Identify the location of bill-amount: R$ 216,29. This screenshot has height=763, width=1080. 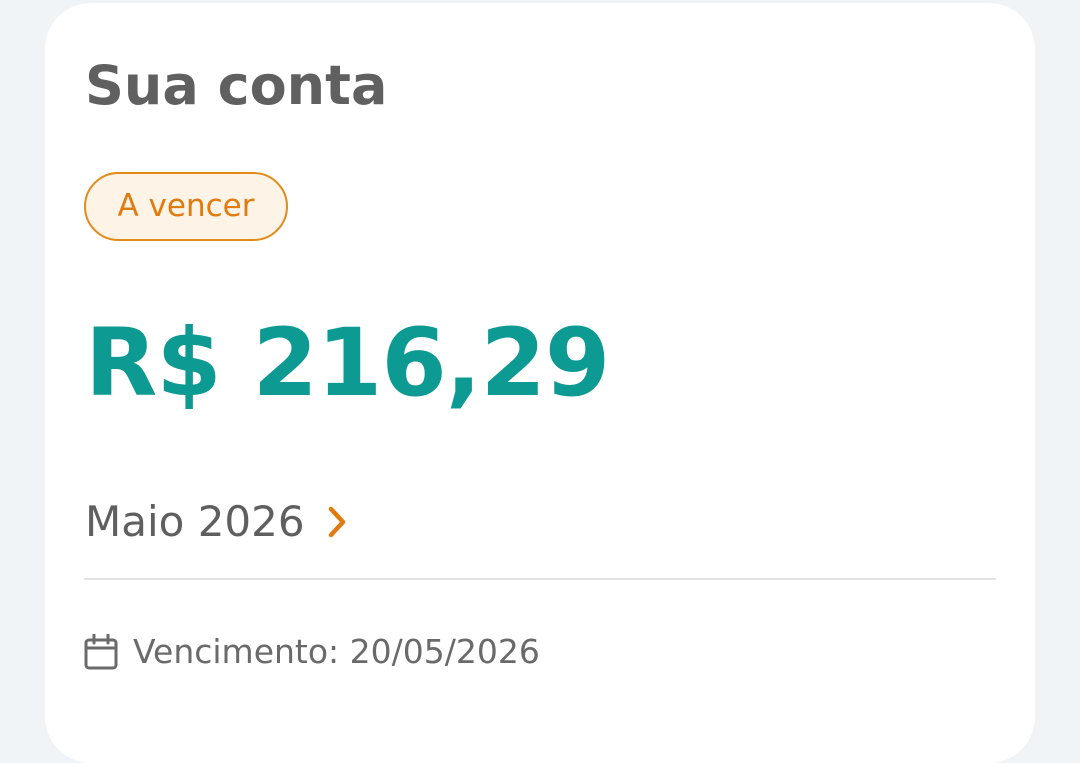
(347, 363).